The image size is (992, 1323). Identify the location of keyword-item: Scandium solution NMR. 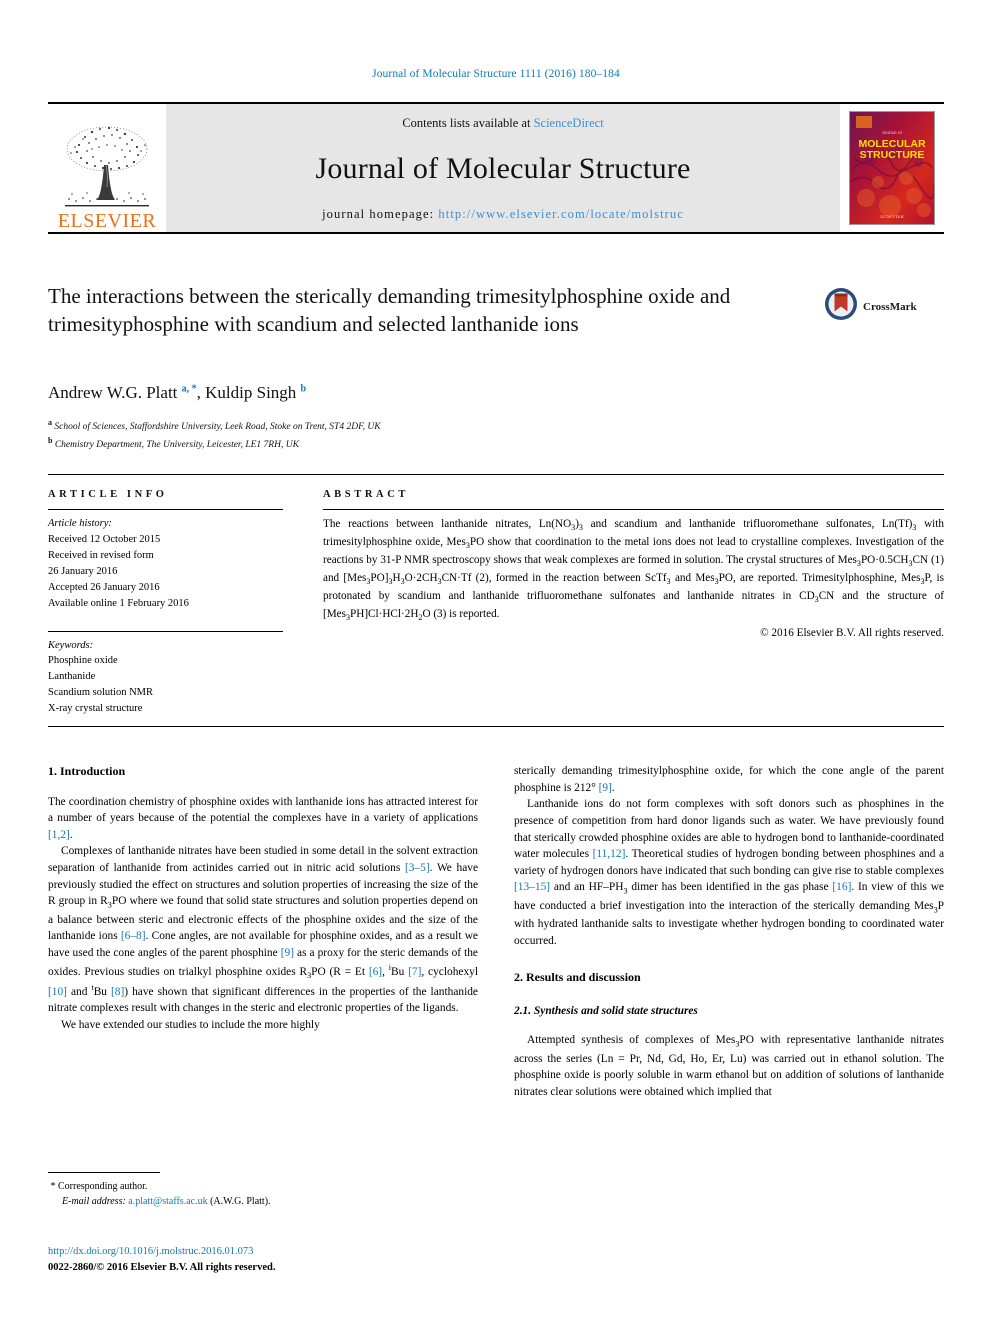
(101, 693).